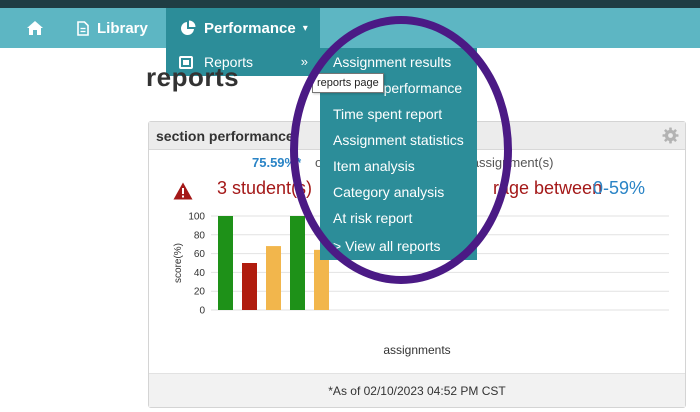  Describe the element at coordinates (188, 27) in the screenshot. I see `pie-chart-icon` at that location.